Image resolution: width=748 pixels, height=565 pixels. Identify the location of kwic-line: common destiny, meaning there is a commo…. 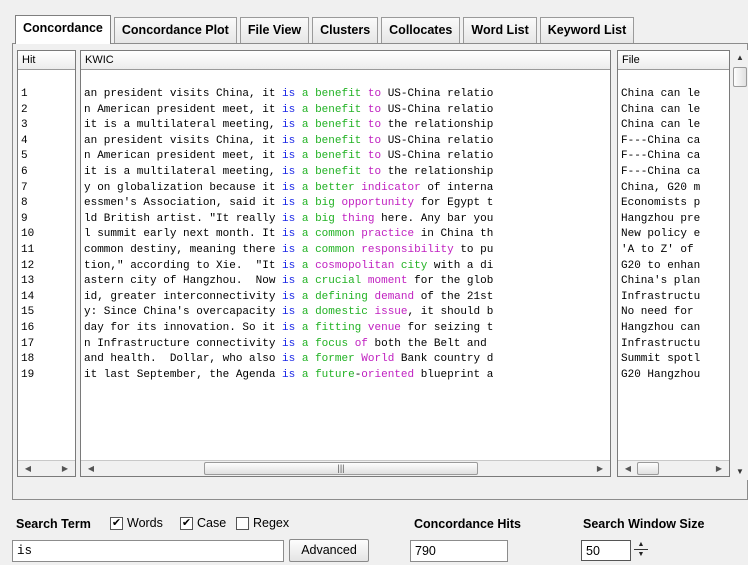
(345, 251).